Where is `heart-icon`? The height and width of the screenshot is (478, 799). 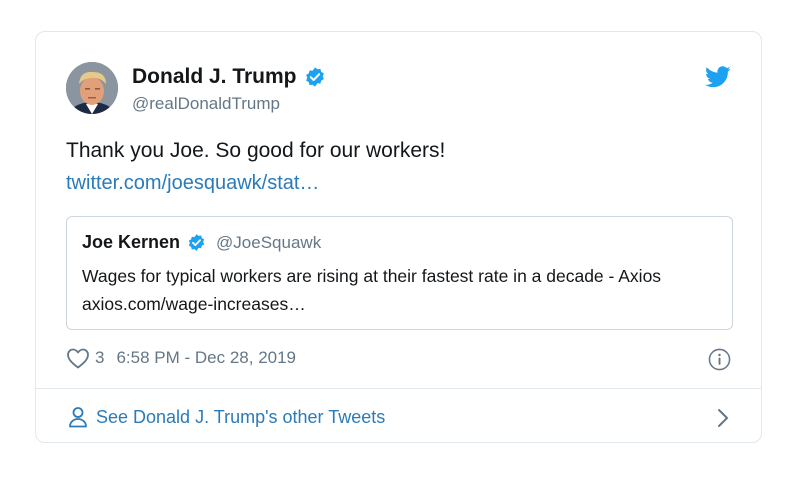
heart-icon is located at coordinates (78, 358).